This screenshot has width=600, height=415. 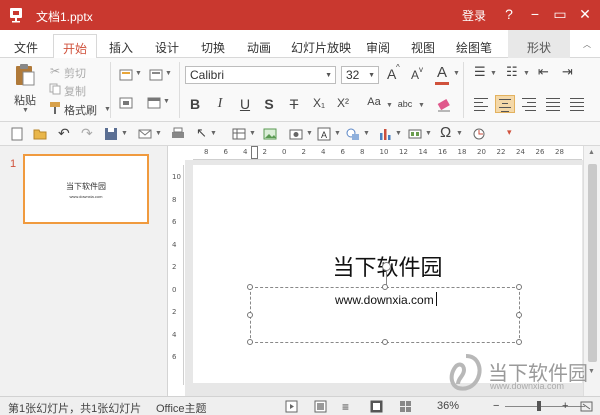 I want to click on table-icon, so click(x=239, y=134).